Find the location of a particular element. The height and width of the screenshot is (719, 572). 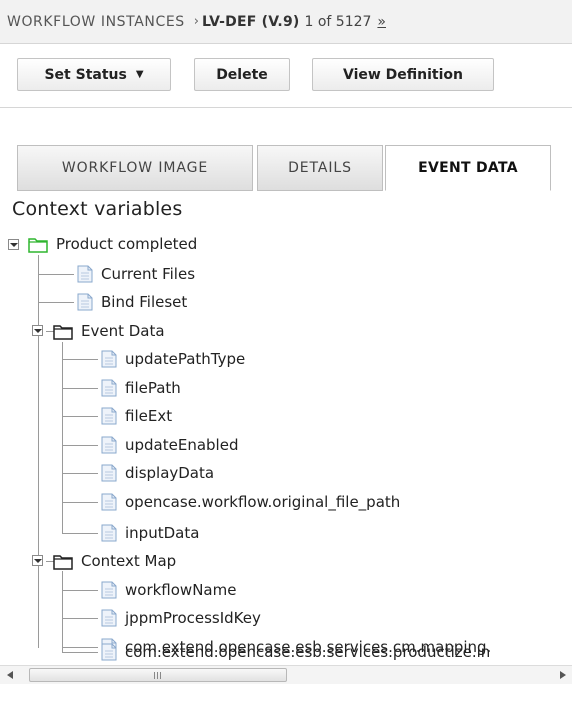

scroll-right-button is located at coordinates (562, 675).